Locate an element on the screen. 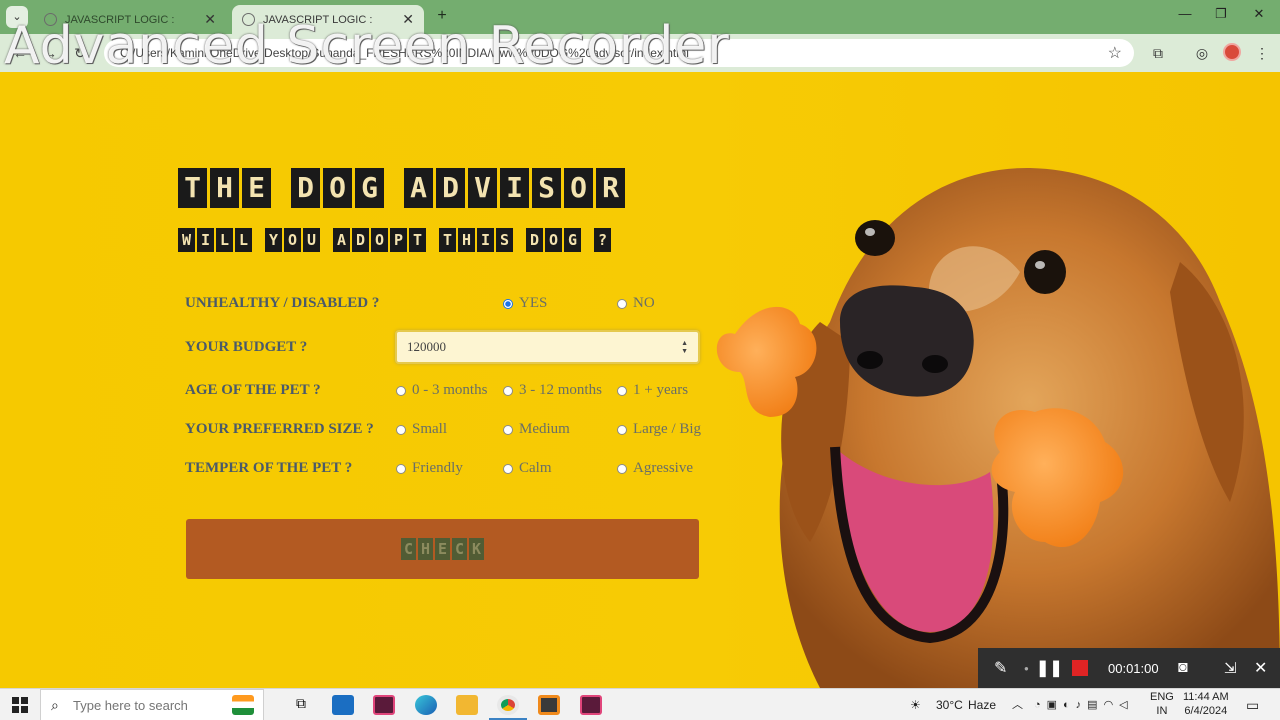 The height and width of the screenshot is (720, 1280). subtitle-letter: U is located at coordinates (311, 240).